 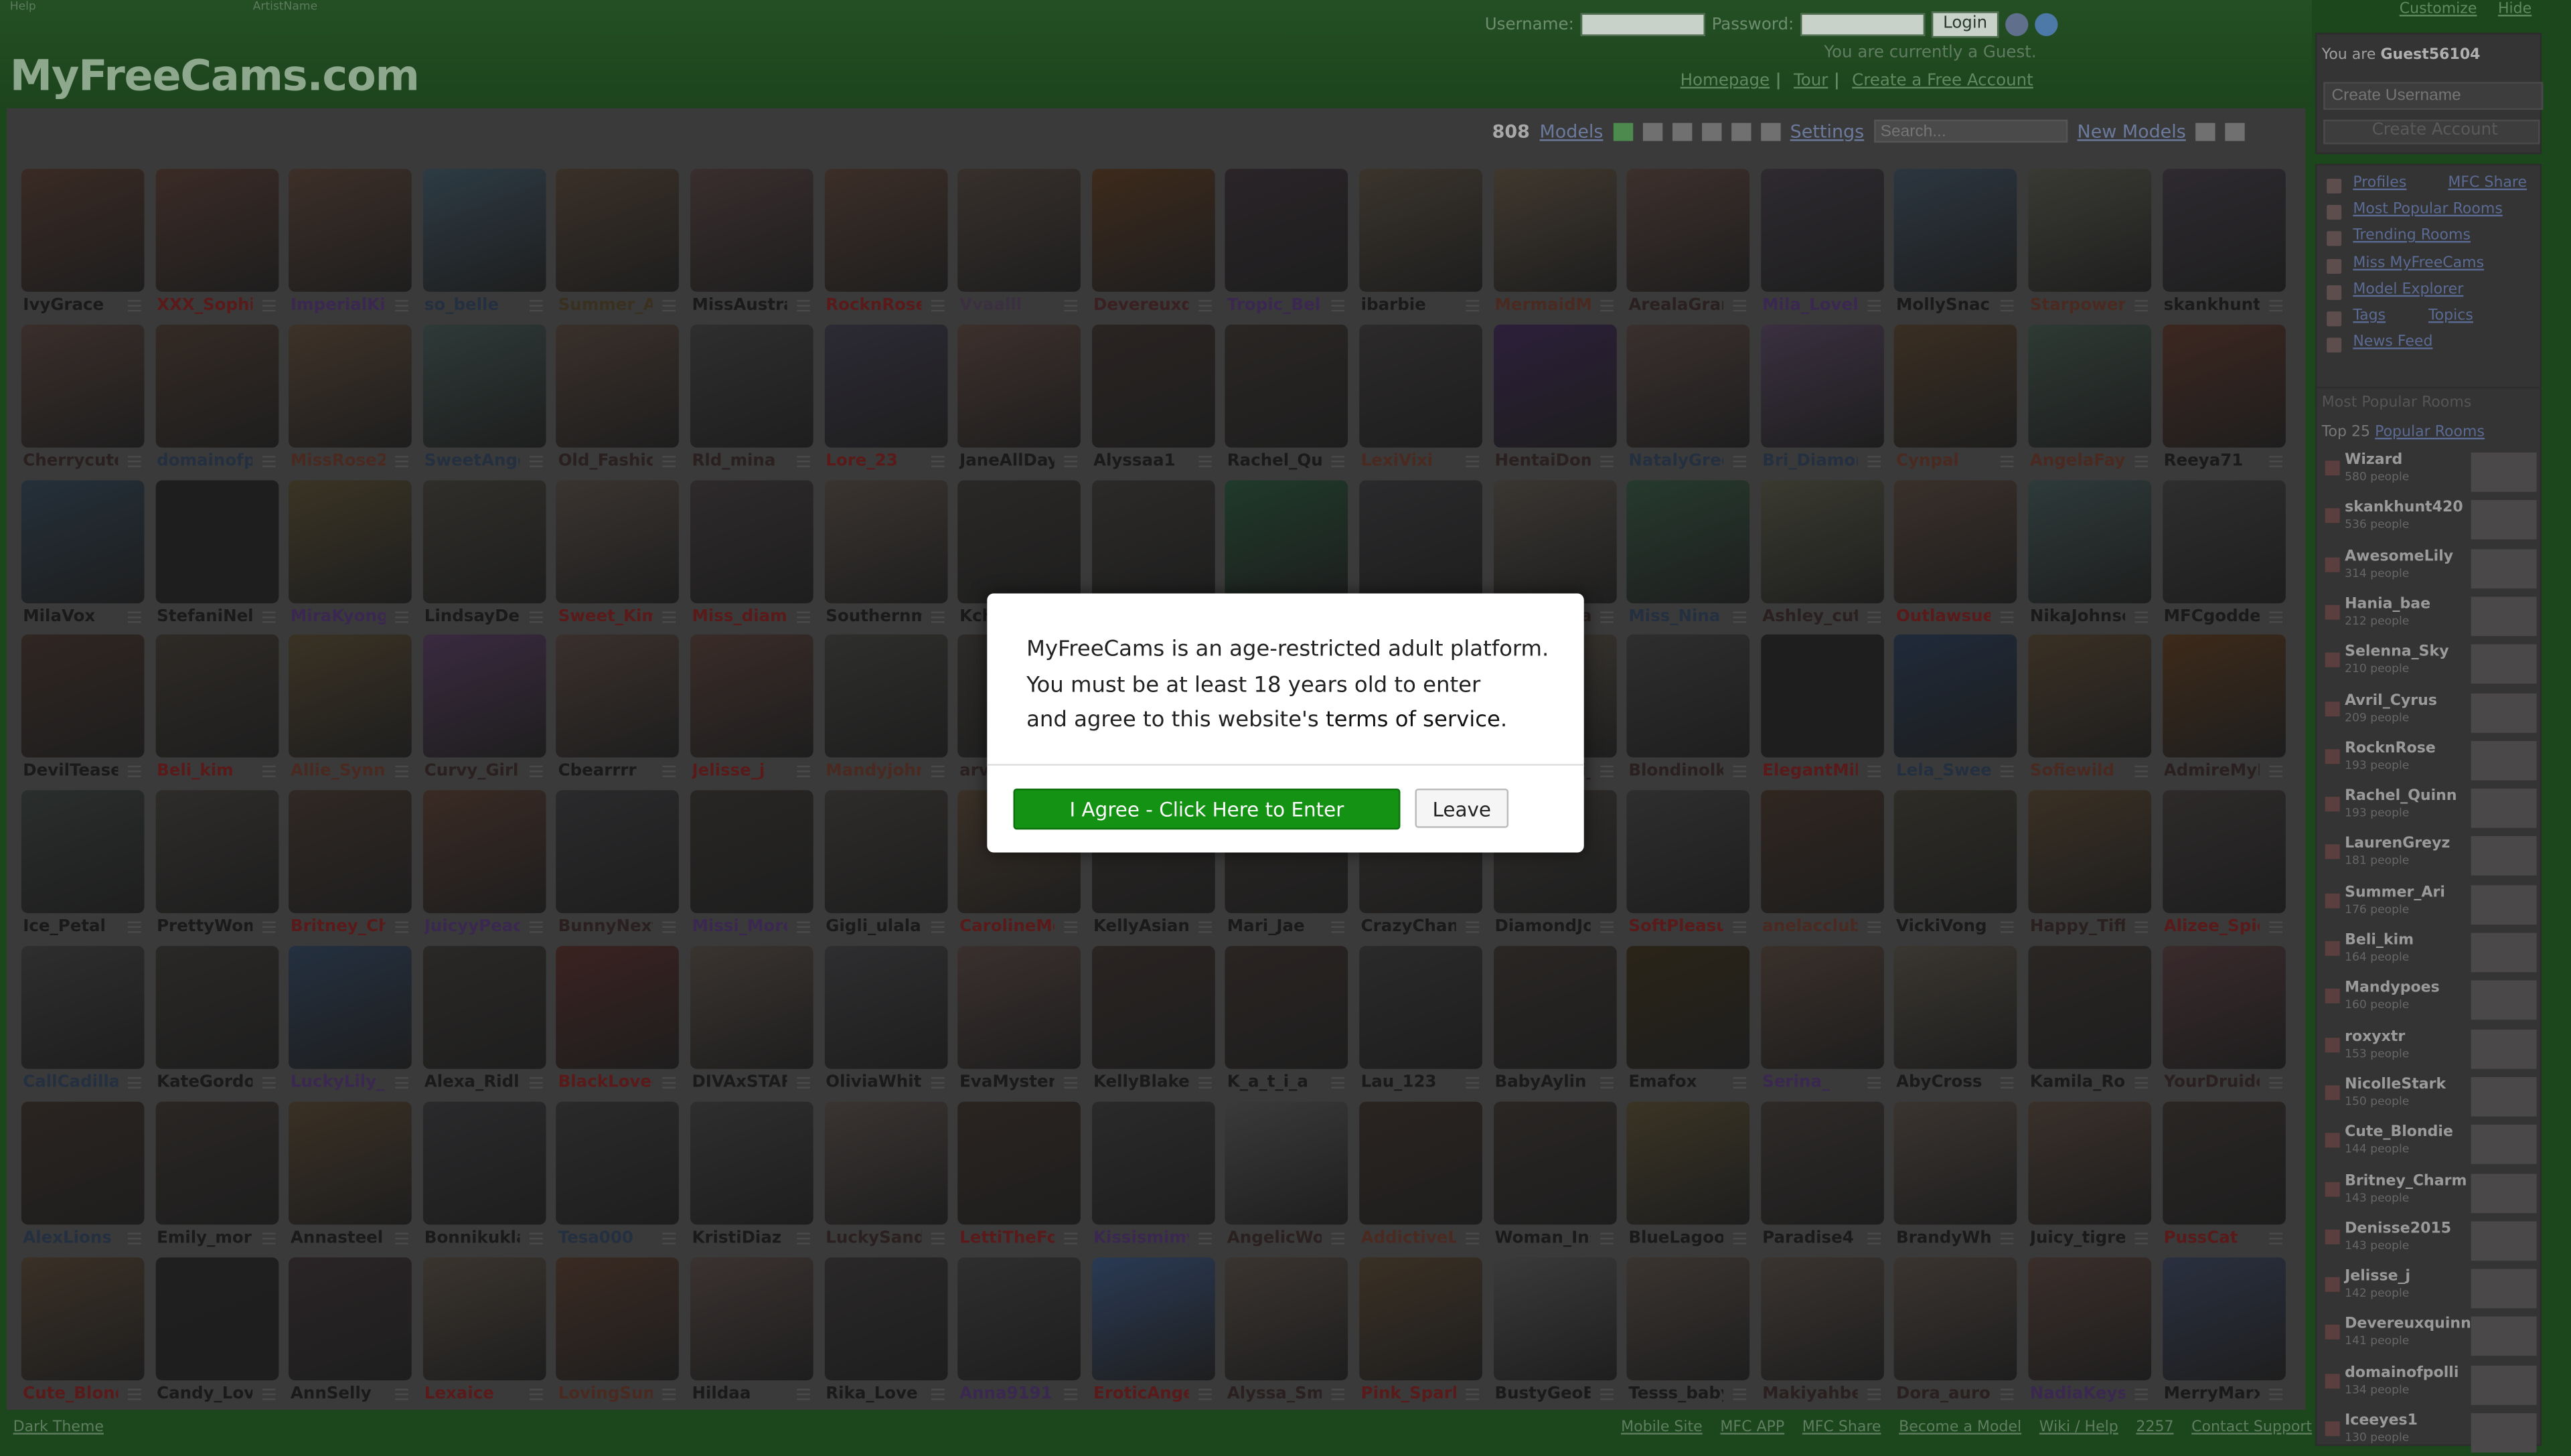 What do you see at coordinates (83, 710) in the screenshot?
I see `model-tile: DevilTeaser` at bounding box center [83, 710].